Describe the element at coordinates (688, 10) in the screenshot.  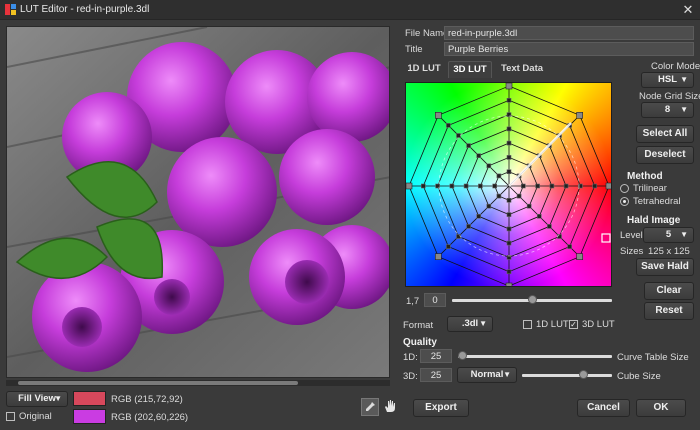
I see `close-icon: ✕` at that location.